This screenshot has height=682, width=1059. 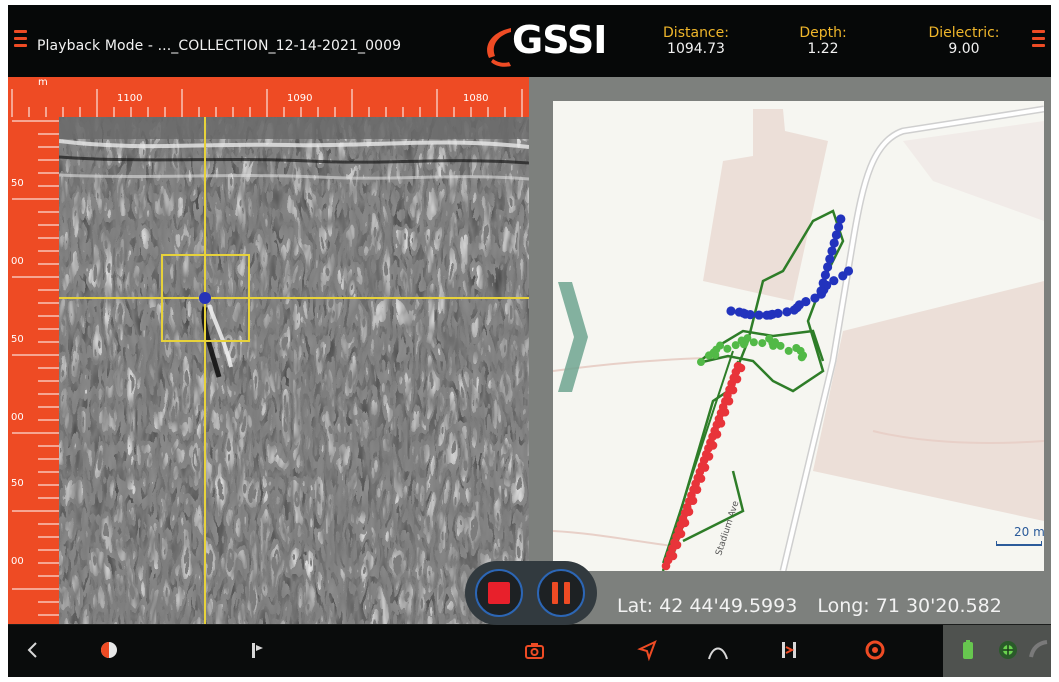 I want to click on expand-panel-chevron-icon, so click(x=573, y=337).